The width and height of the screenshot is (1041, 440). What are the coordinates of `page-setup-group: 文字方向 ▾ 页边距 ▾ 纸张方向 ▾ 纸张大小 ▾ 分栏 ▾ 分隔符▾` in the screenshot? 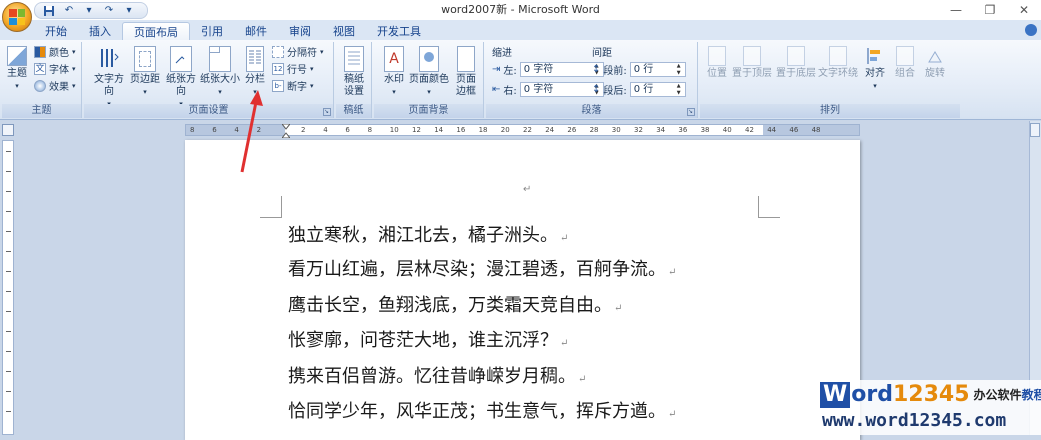 It's located at (209, 80).